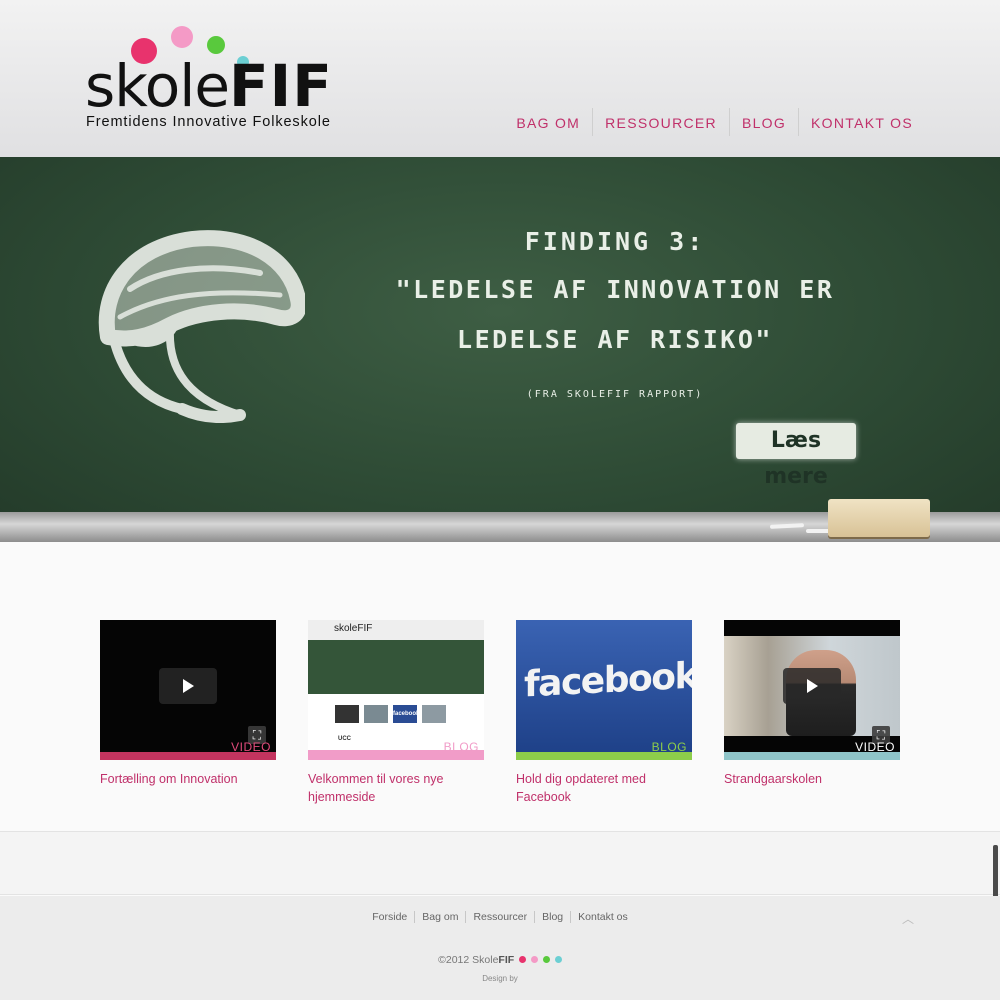  I want to click on blog-thumbnail: skoleFIF facebook UCC BLOG, so click(396, 690).